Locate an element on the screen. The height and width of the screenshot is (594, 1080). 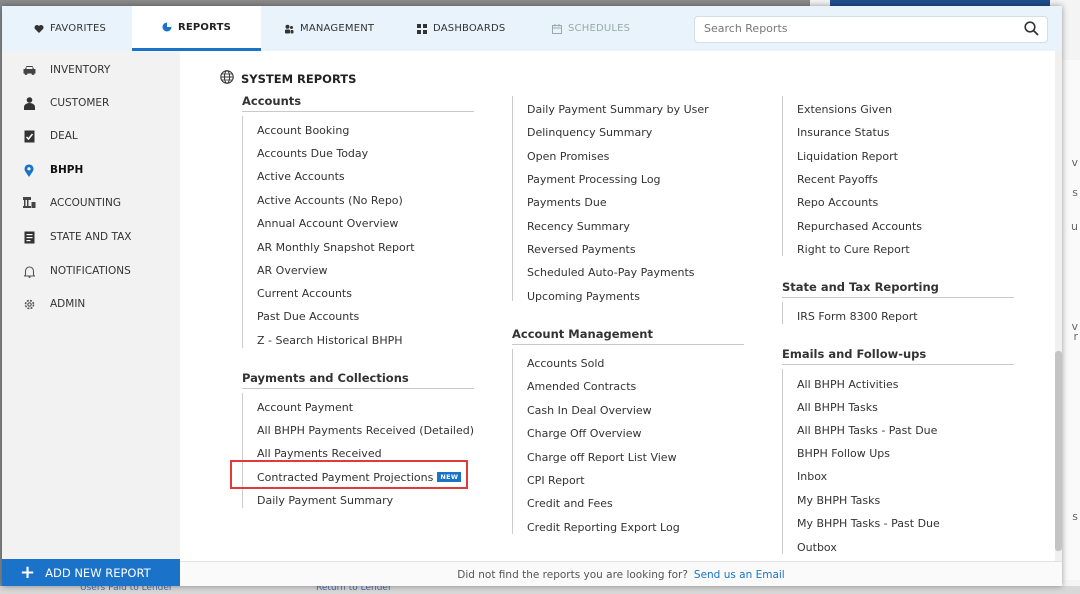
report-link: BHPH Follow Ups is located at coordinates (843, 453).